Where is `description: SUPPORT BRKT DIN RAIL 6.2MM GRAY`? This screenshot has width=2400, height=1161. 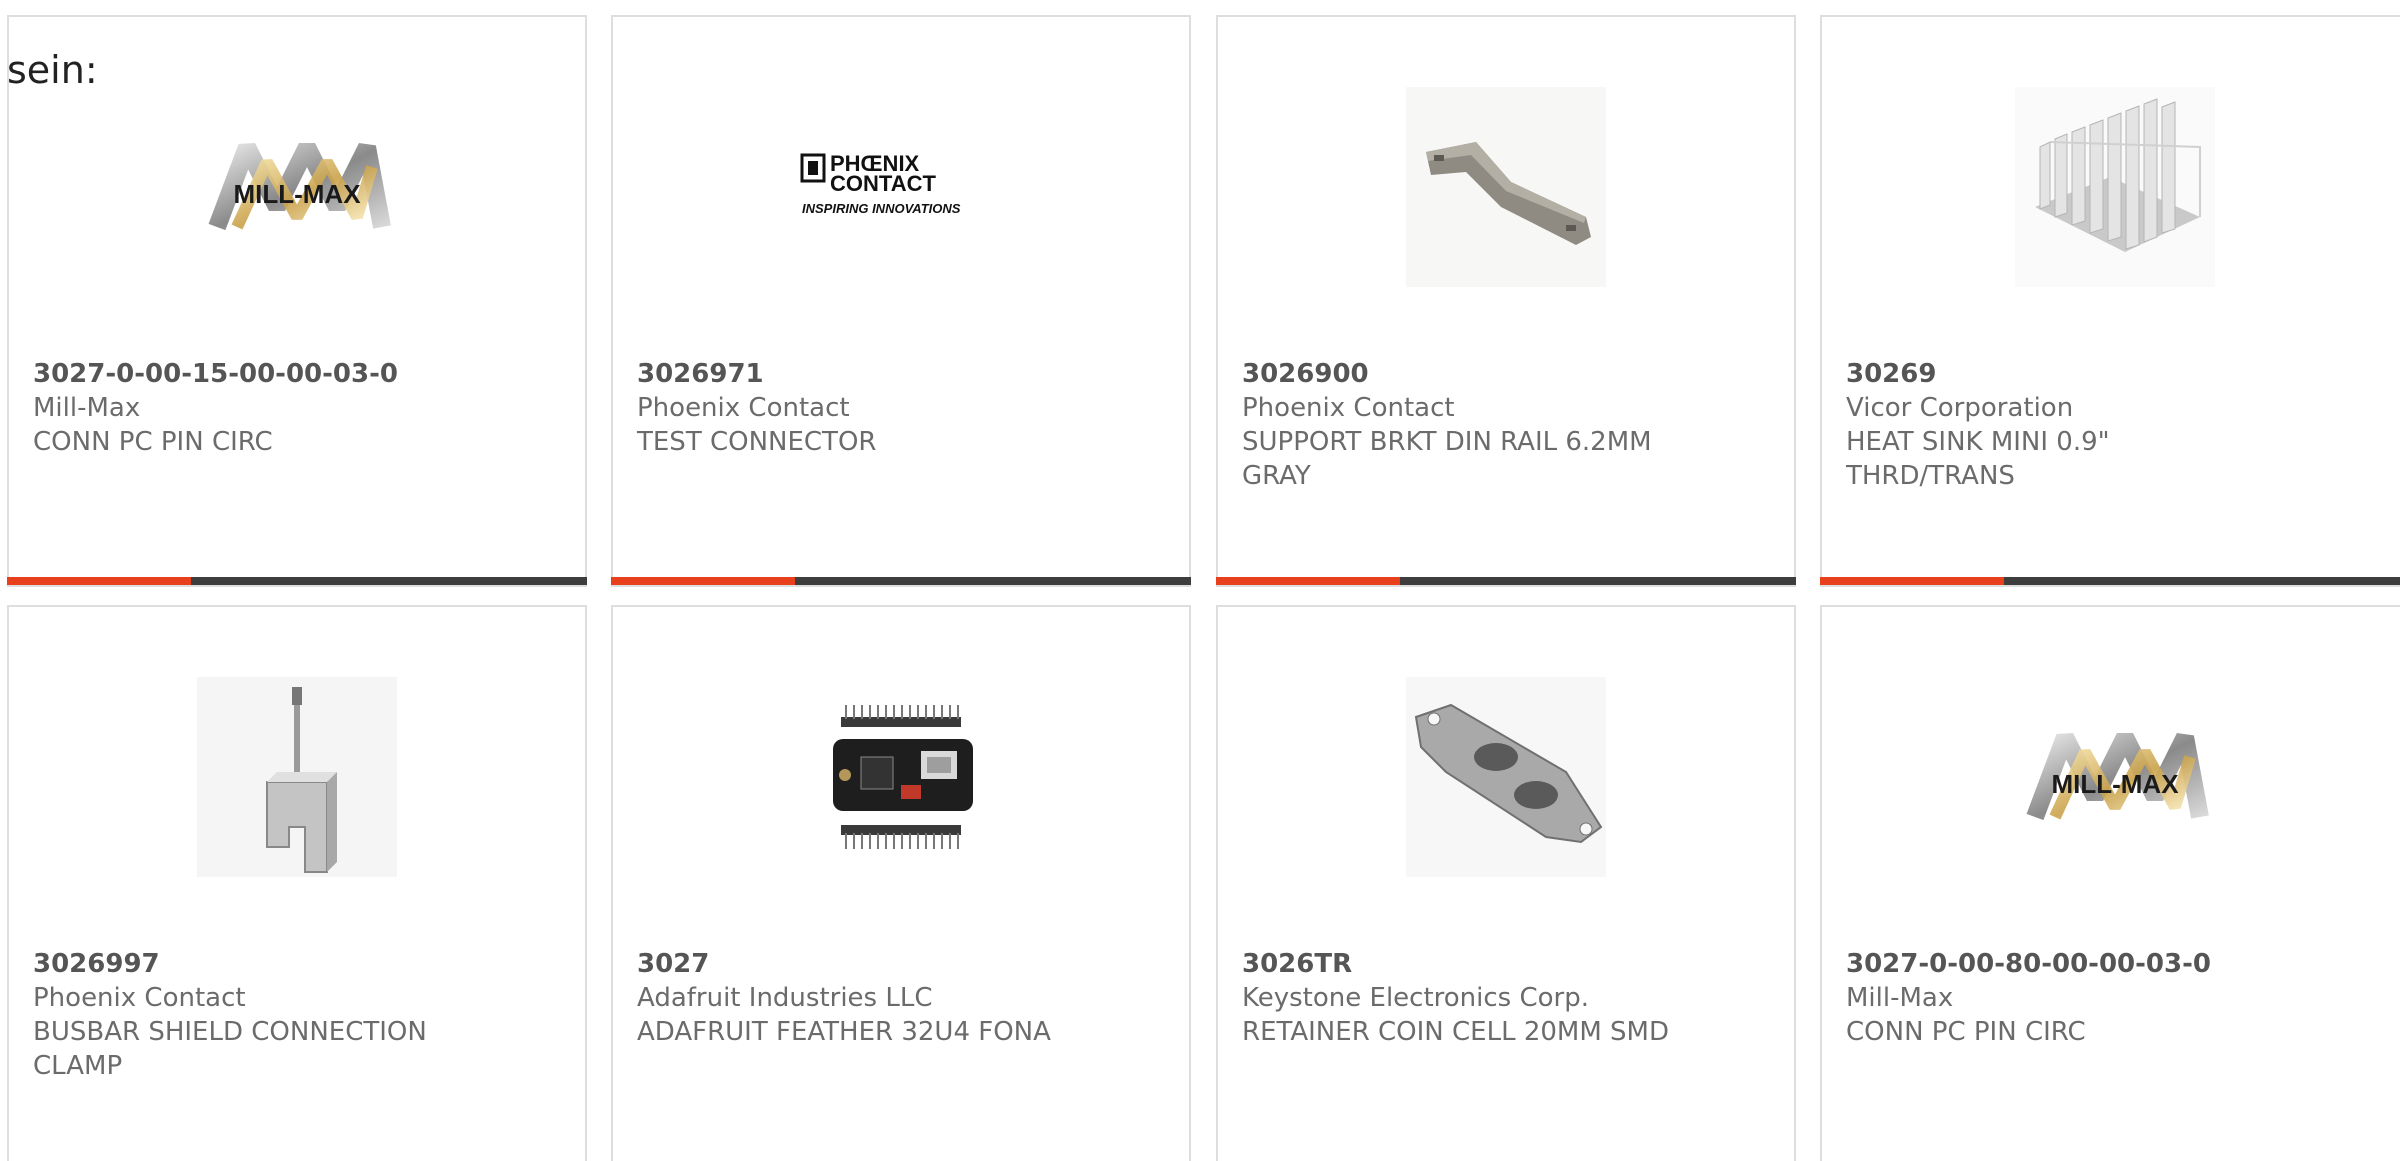
description: SUPPORT BRKT DIN RAIL 6.2MM GRAY is located at coordinates (1447, 459).